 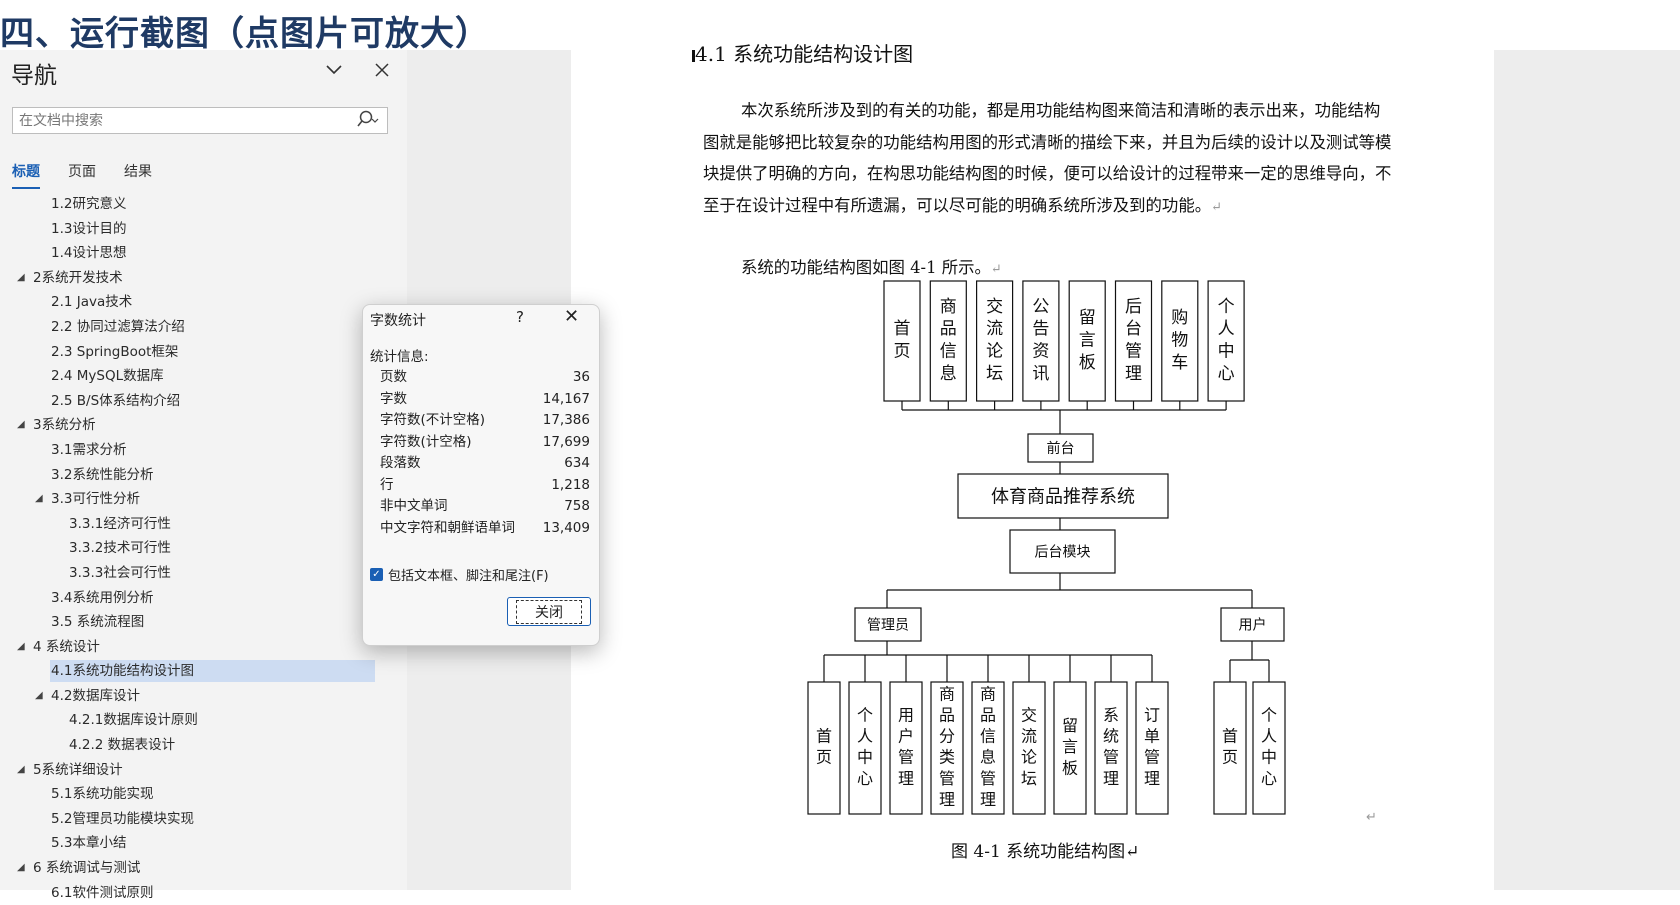 What do you see at coordinates (102, 474) in the screenshot?
I see `outline-item-label: 3.2系统性能分析` at bounding box center [102, 474].